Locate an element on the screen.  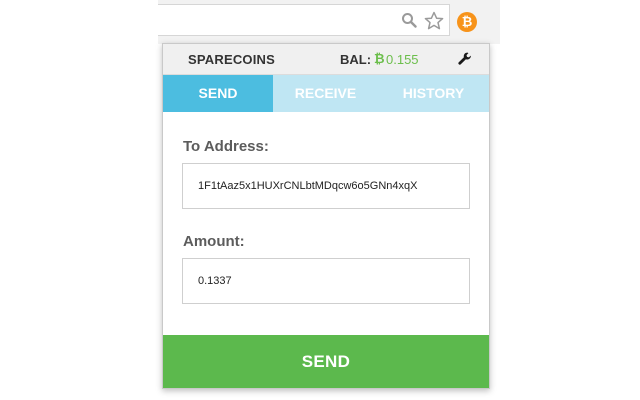
star-icon is located at coordinates (434, 23).